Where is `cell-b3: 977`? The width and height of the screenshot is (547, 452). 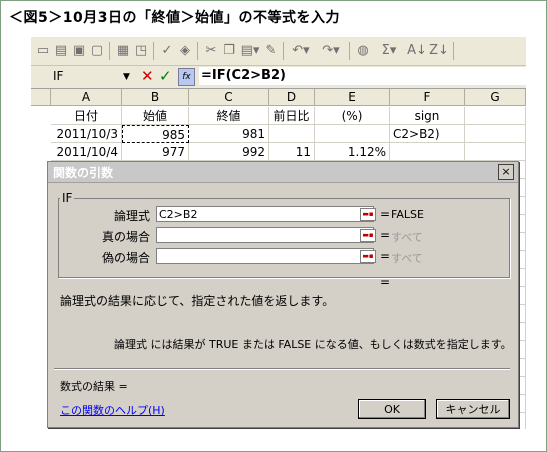 cell-b3: 977 is located at coordinates (155, 152).